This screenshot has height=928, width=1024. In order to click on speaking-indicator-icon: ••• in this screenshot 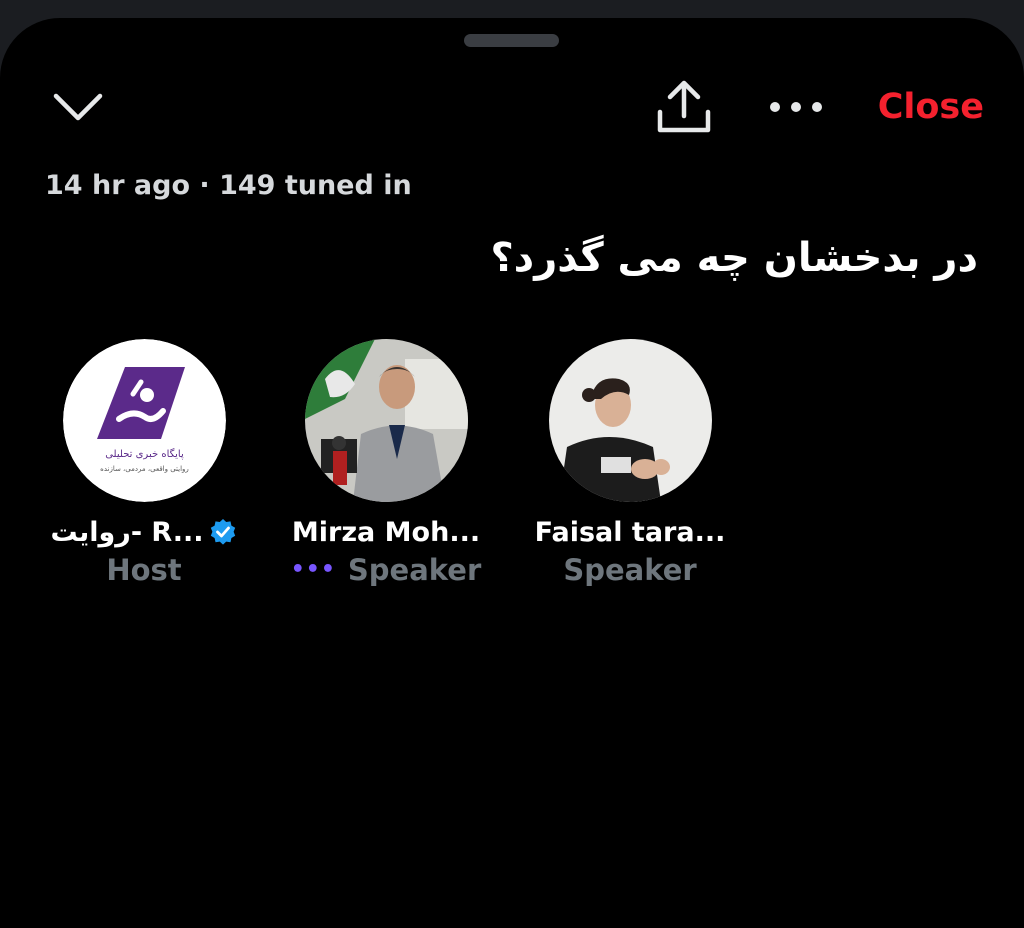, I will do `click(313, 569)`.